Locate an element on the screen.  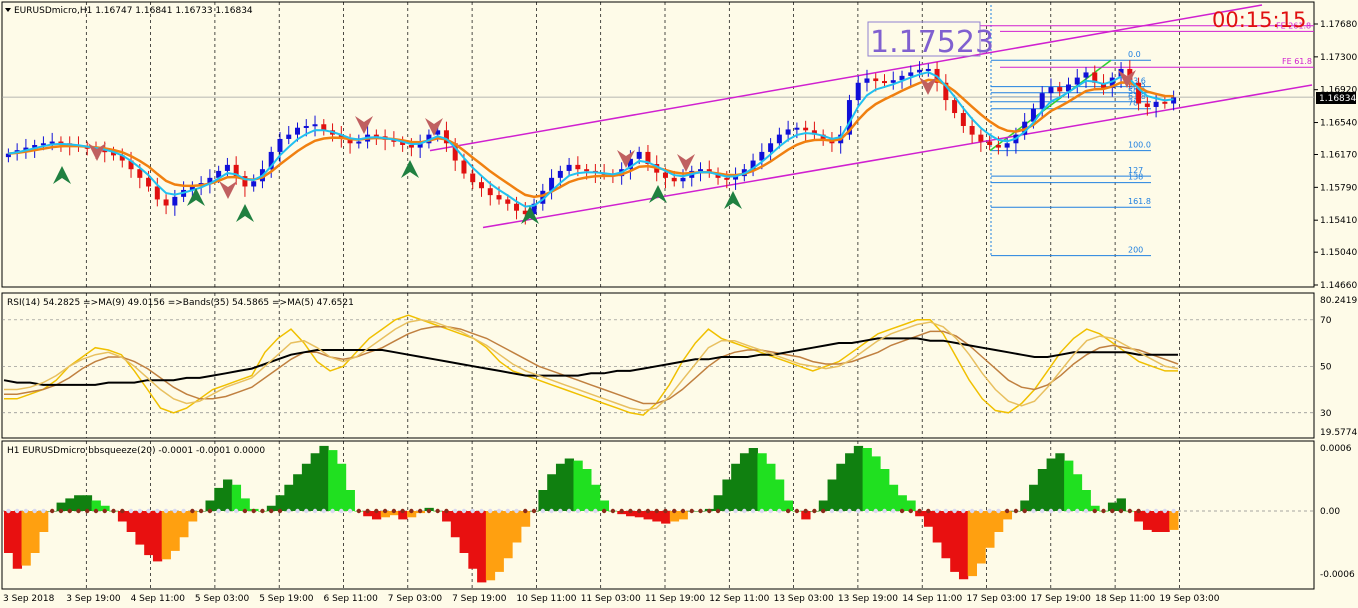
price-label: 1.15790 is located at coordinates (1338, 188).